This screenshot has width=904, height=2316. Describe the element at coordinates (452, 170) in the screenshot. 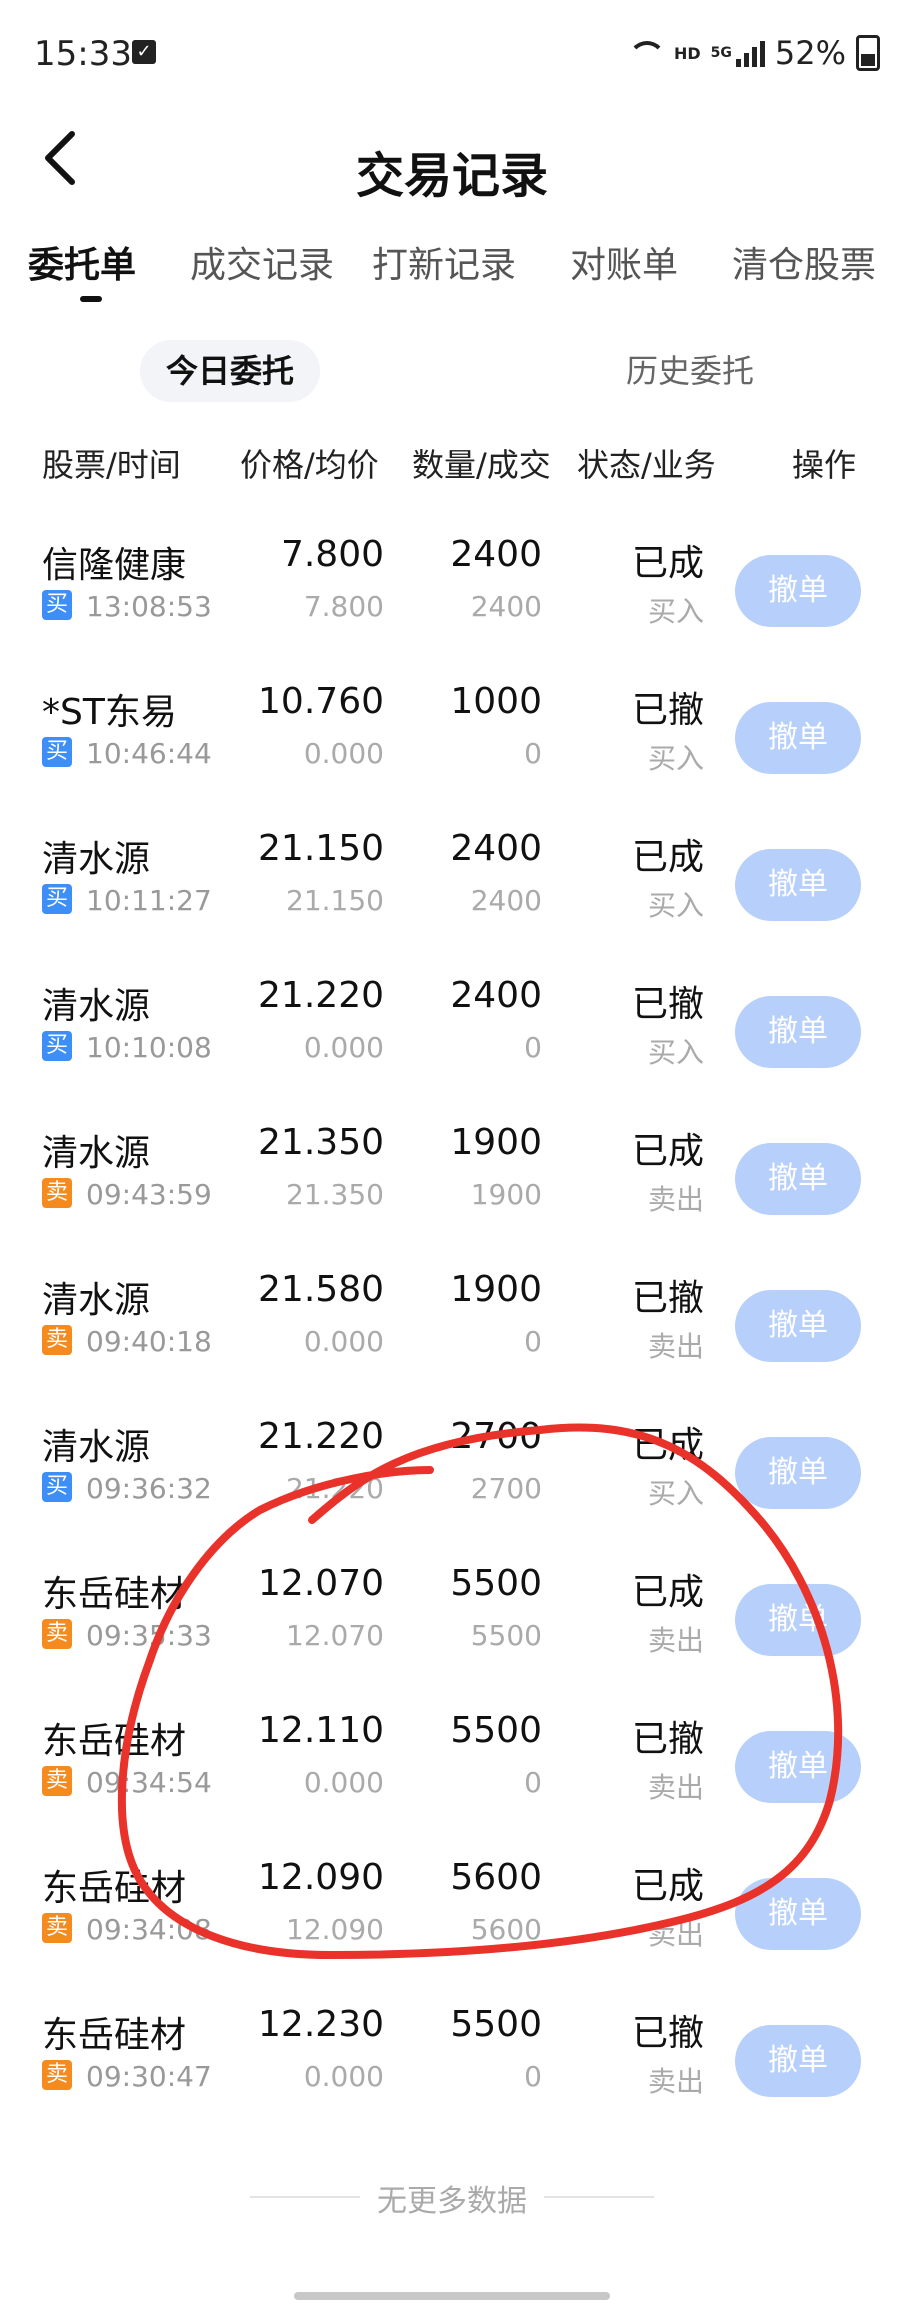

I see `page-header: 交易记录` at that location.